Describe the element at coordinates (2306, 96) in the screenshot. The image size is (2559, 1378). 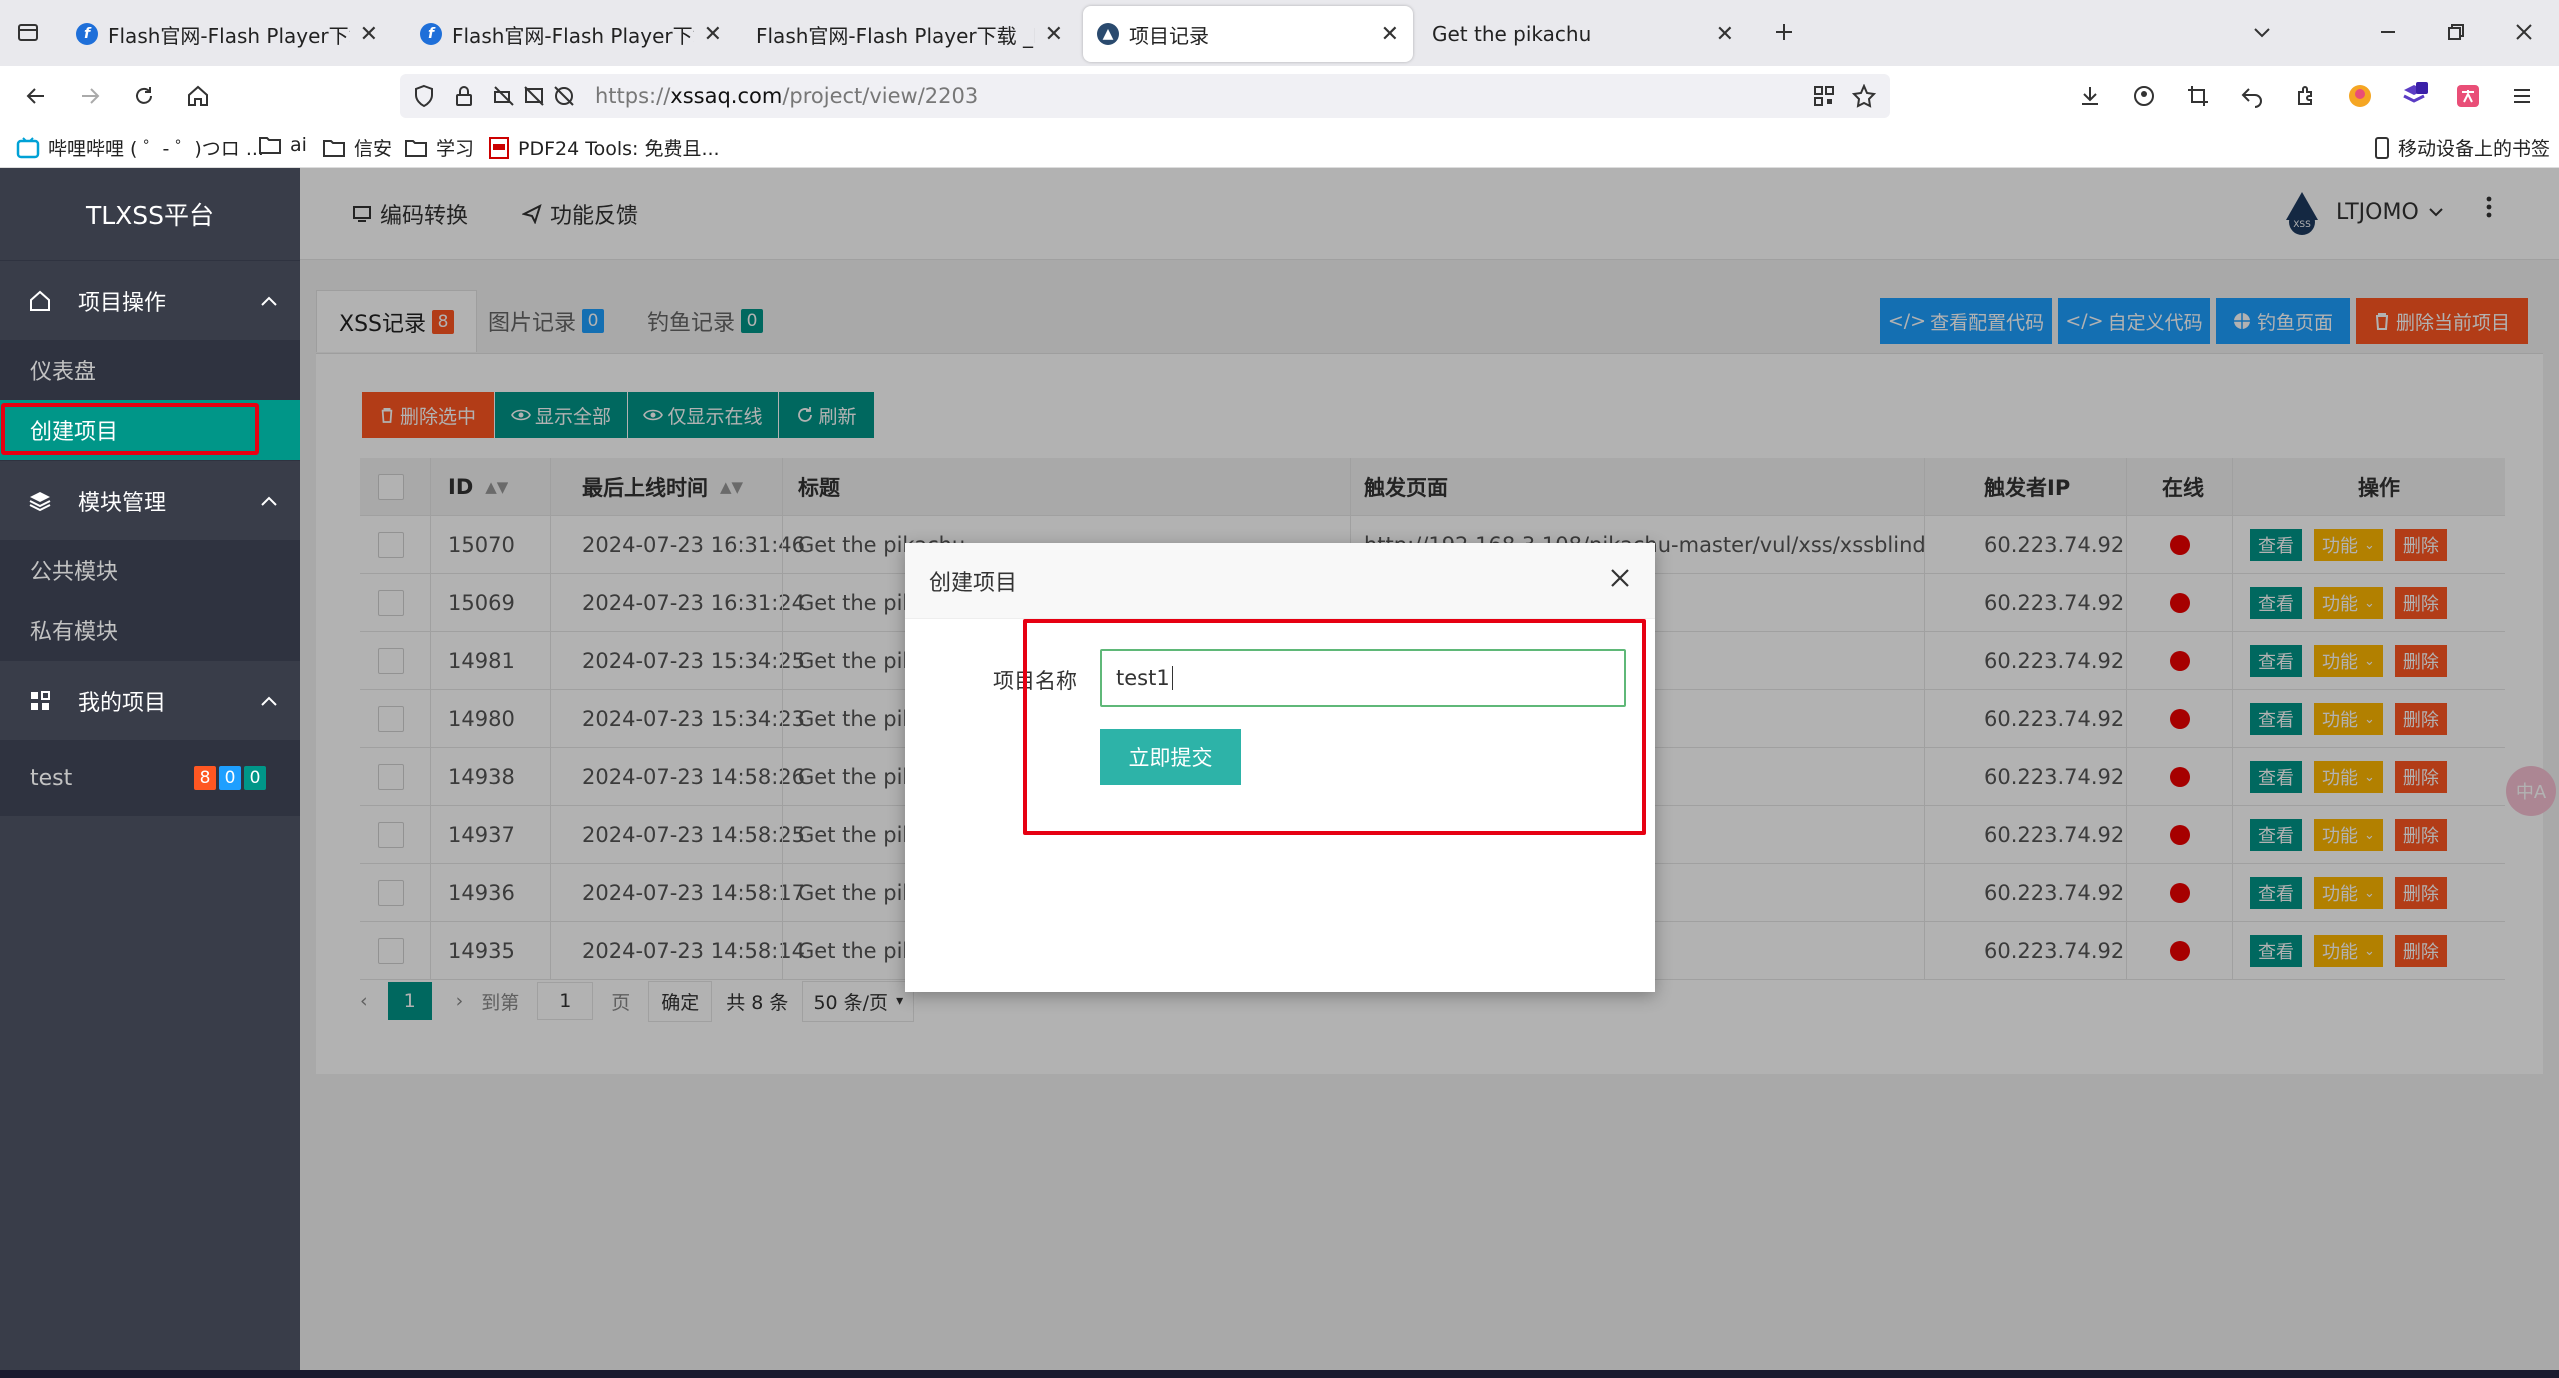
I see `extensions-icon` at that location.